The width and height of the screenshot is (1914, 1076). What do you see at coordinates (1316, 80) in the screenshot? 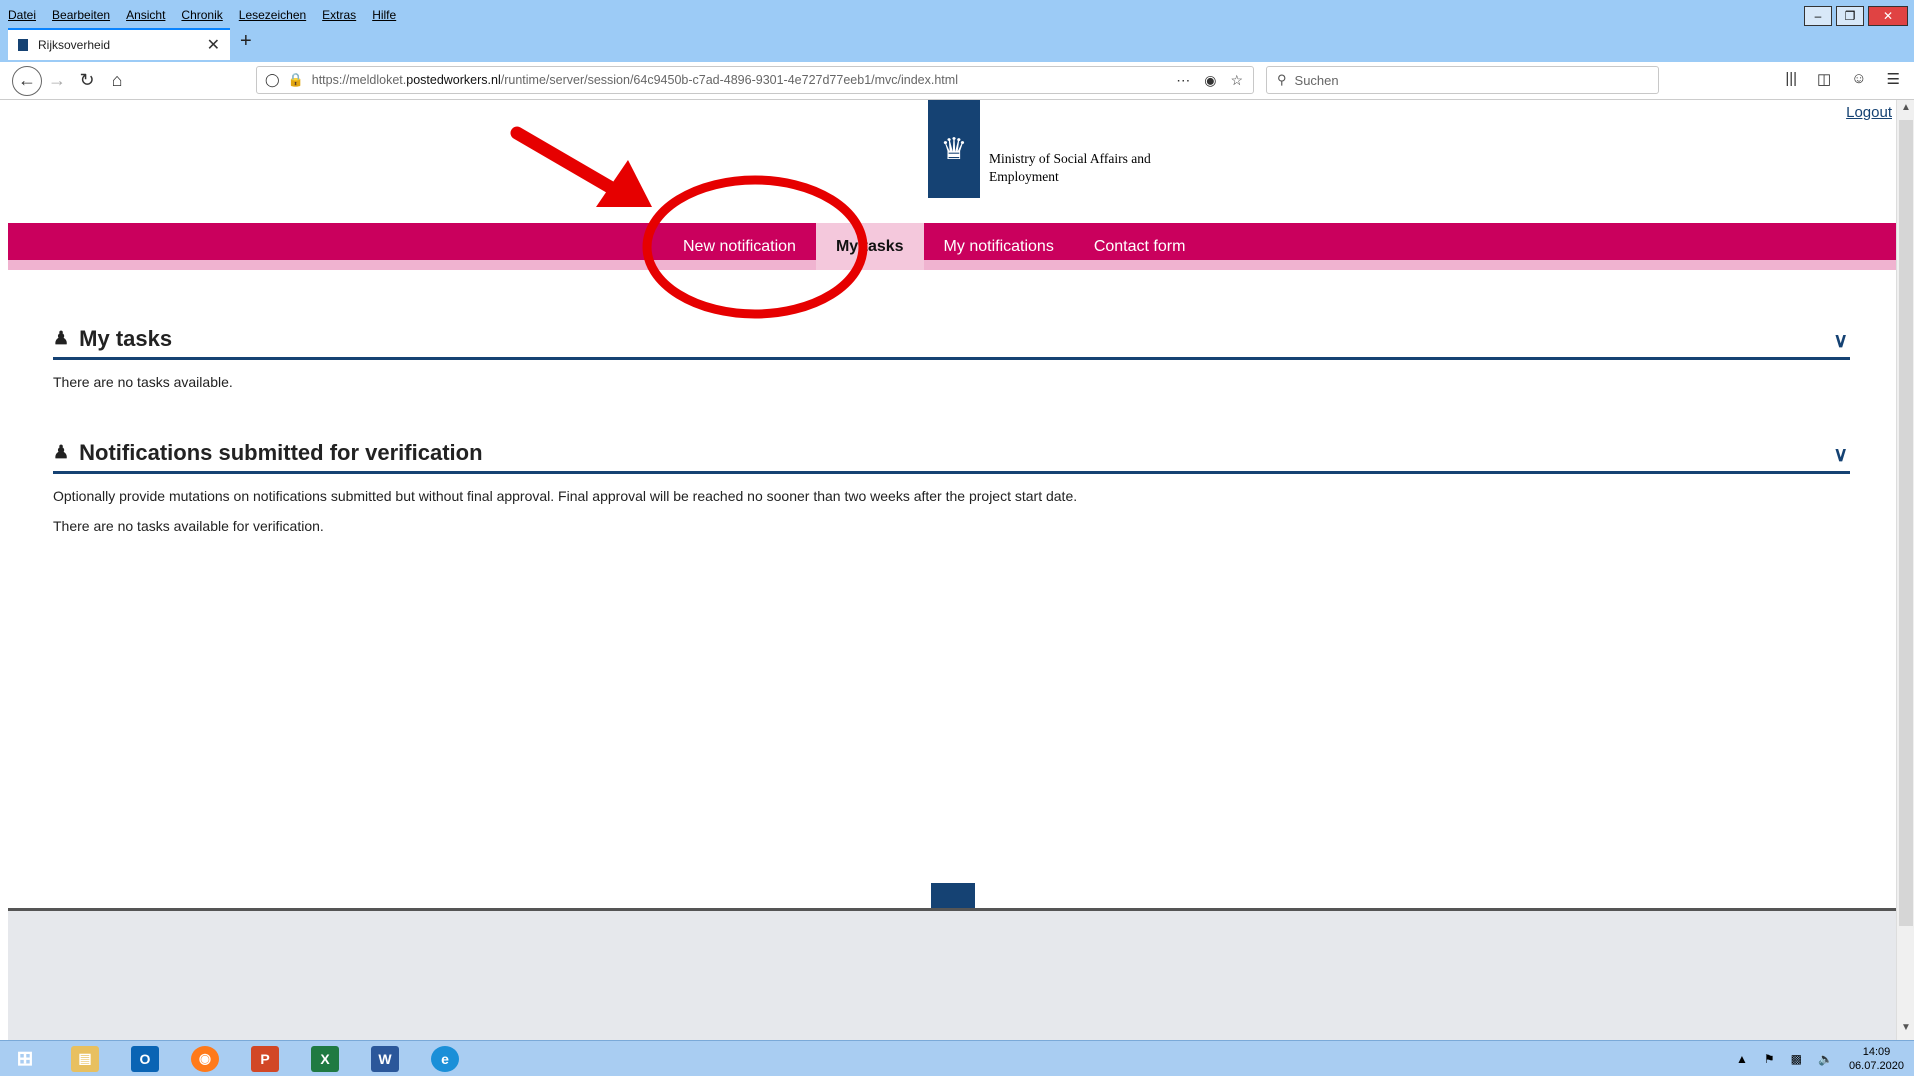
I see `search-placeholder: Suchen` at bounding box center [1316, 80].